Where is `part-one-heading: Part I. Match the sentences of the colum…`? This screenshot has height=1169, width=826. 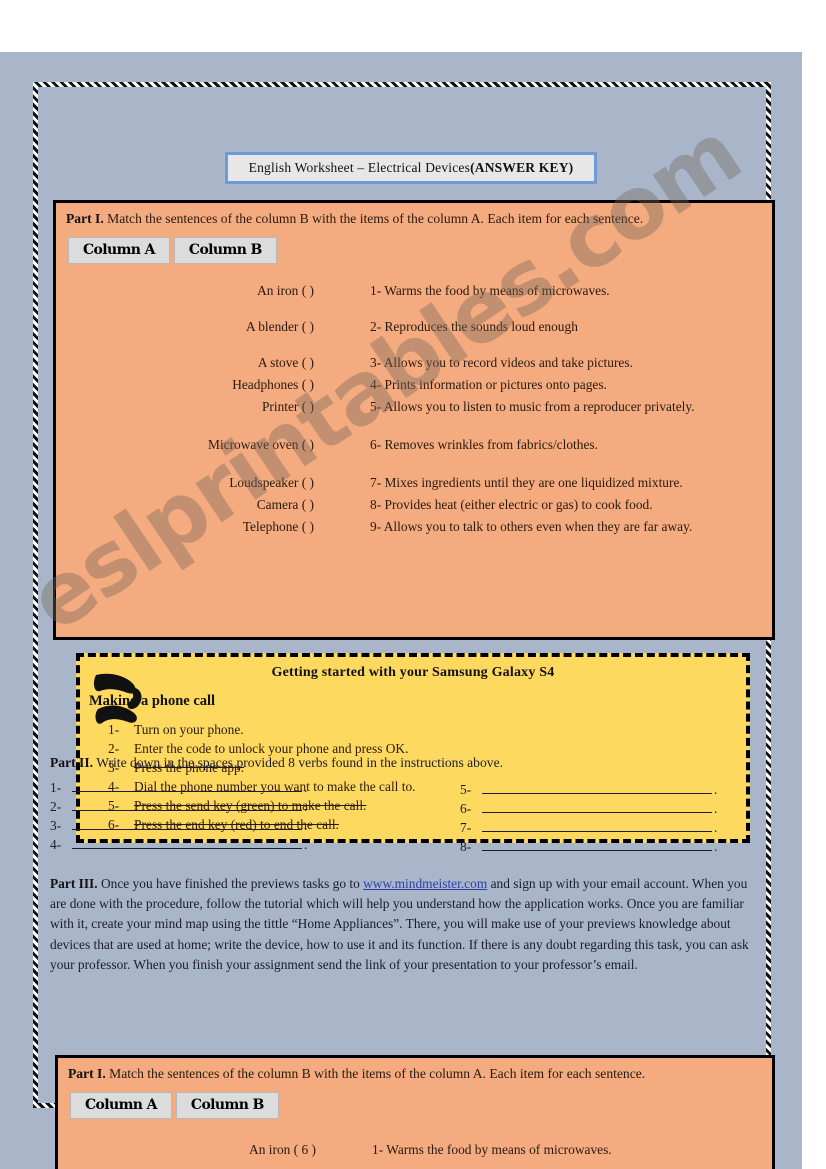 part-one-heading: Part I. Match the sentences of the colum… is located at coordinates (414, 215).